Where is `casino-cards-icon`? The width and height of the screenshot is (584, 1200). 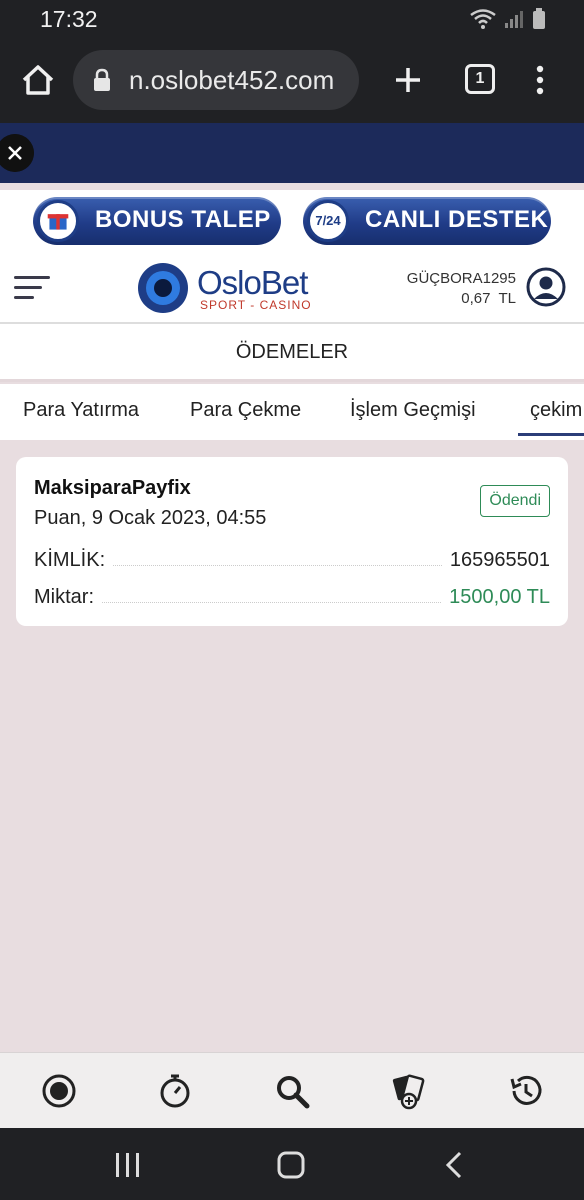 casino-cards-icon is located at coordinates (409, 1091).